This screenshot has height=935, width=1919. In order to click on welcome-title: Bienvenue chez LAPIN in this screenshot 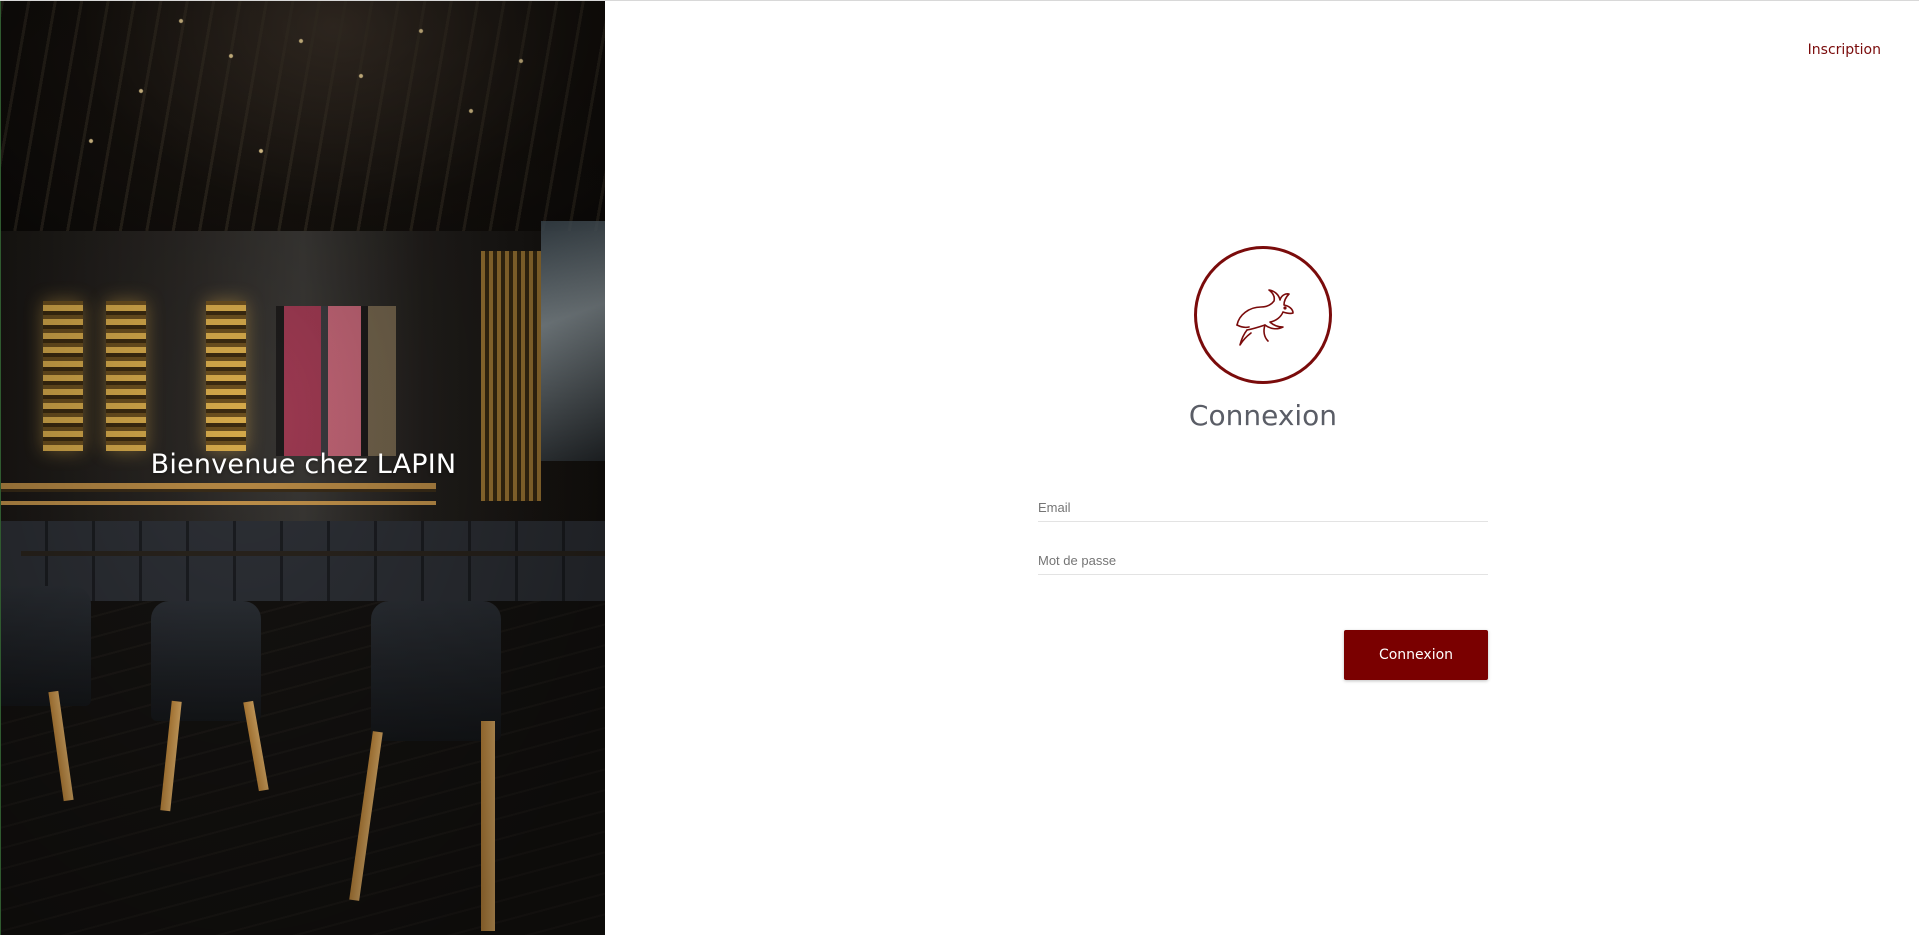, I will do `click(303, 464)`.